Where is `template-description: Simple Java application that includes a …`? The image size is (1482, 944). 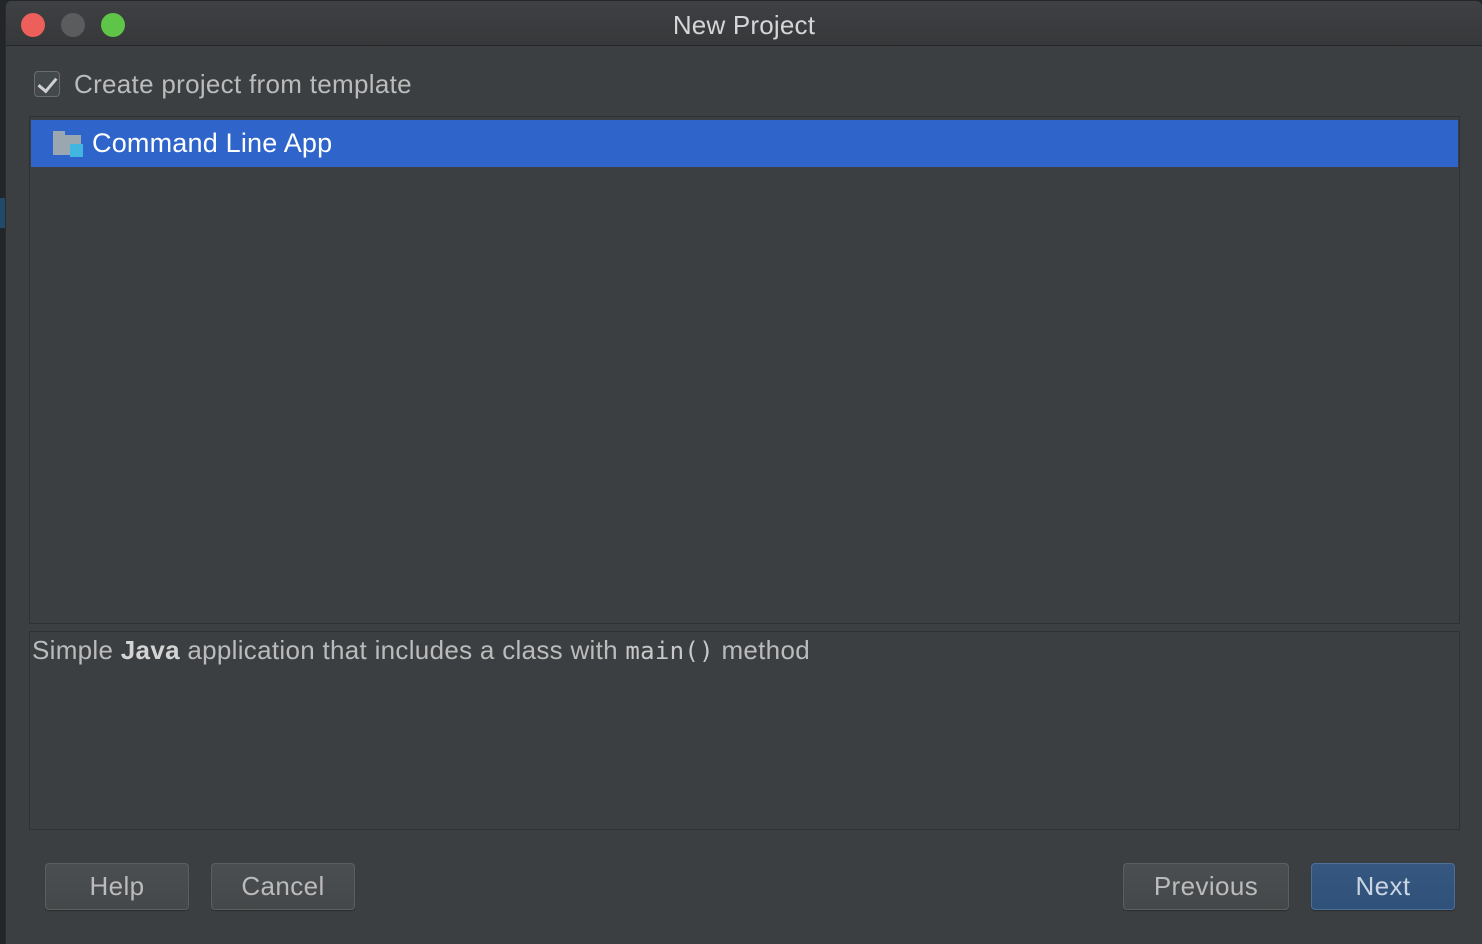
template-description: Simple Java application that includes a … is located at coordinates (421, 650).